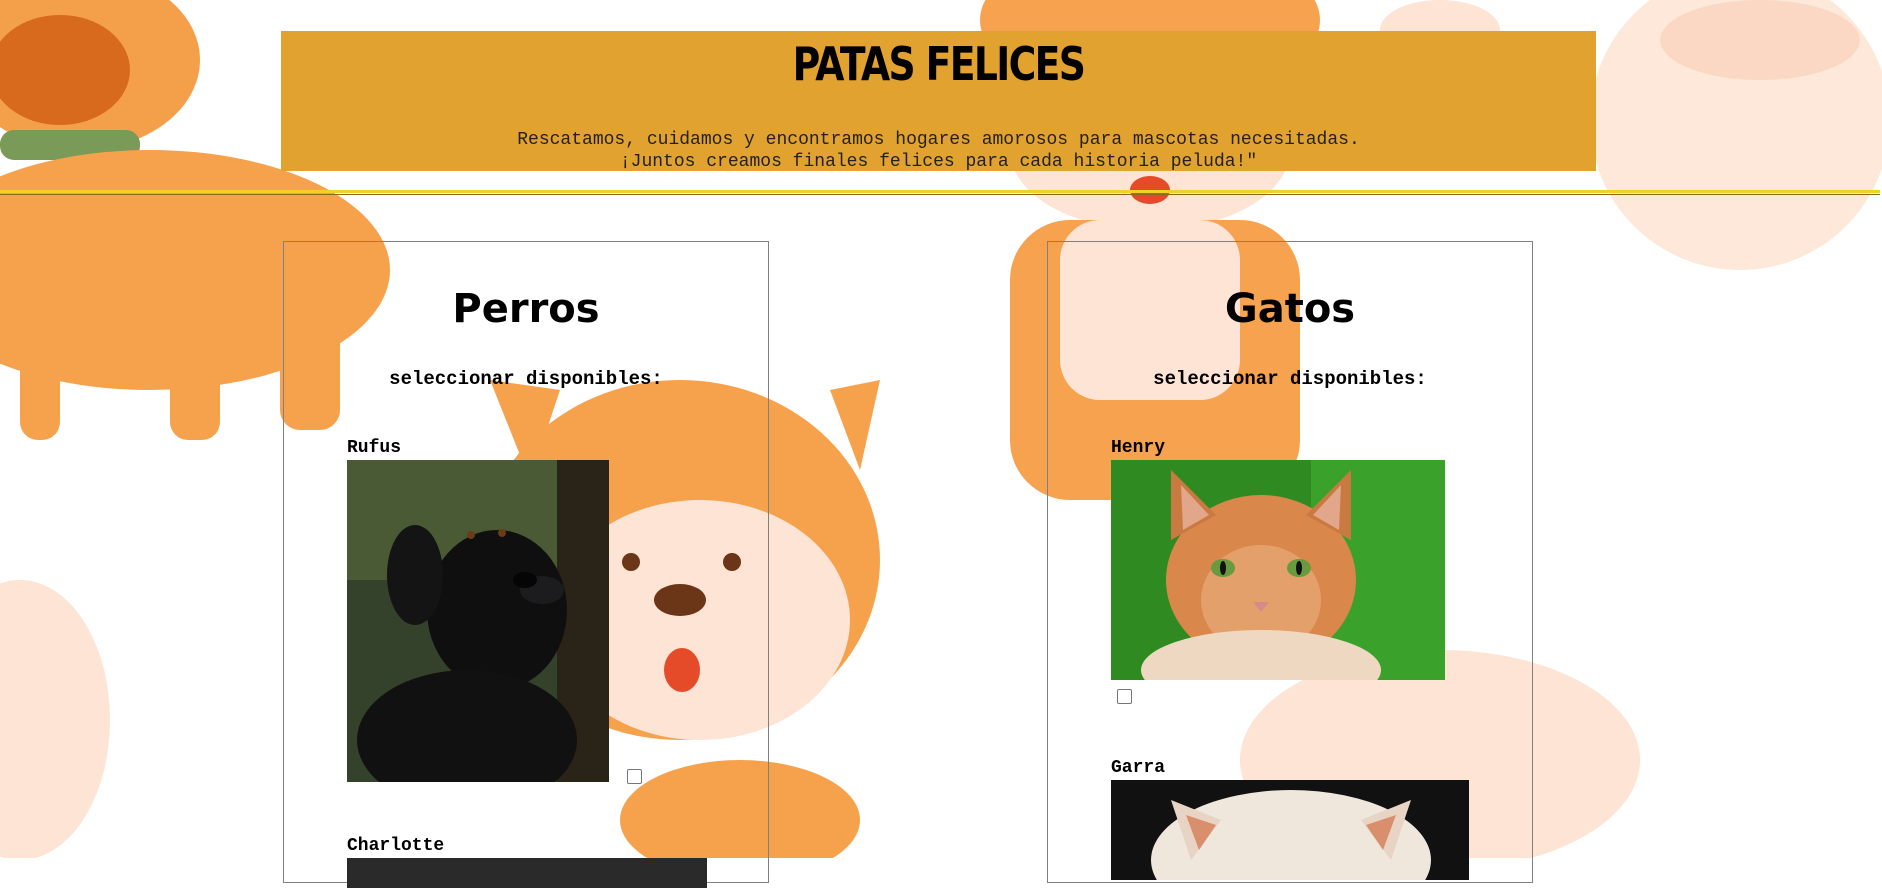 The image size is (1882, 888). Describe the element at coordinates (526, 309) in the screenshot. I see `dogs-heading: Perros` at that location.